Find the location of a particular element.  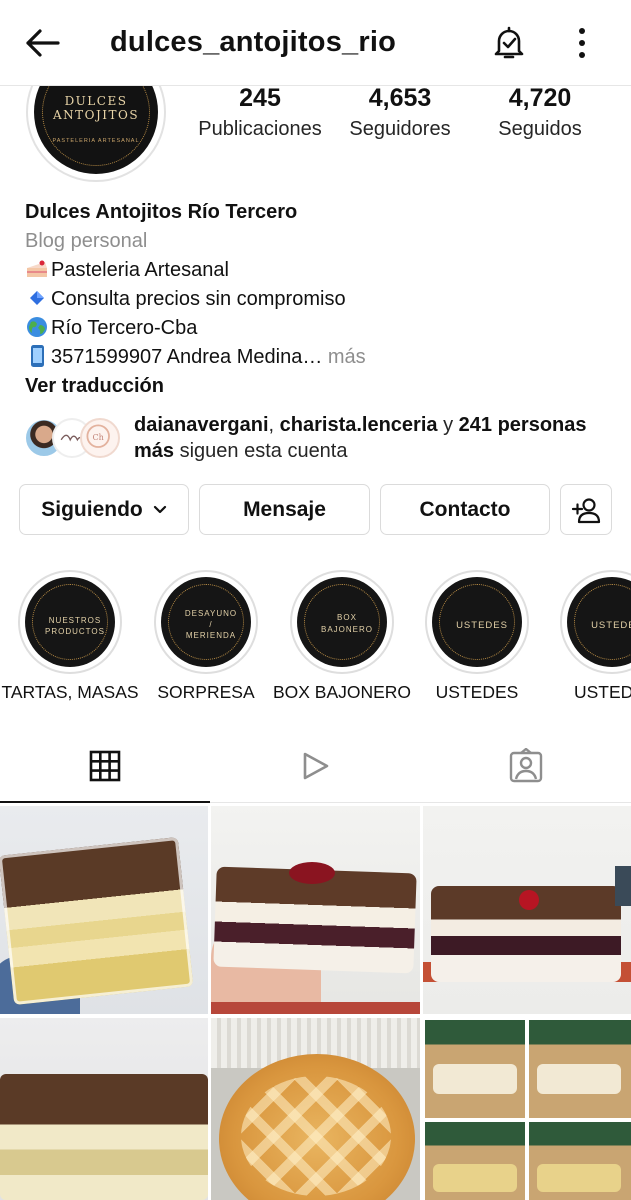

message-button-label: Mensaje is located at coordinates (284, 509).